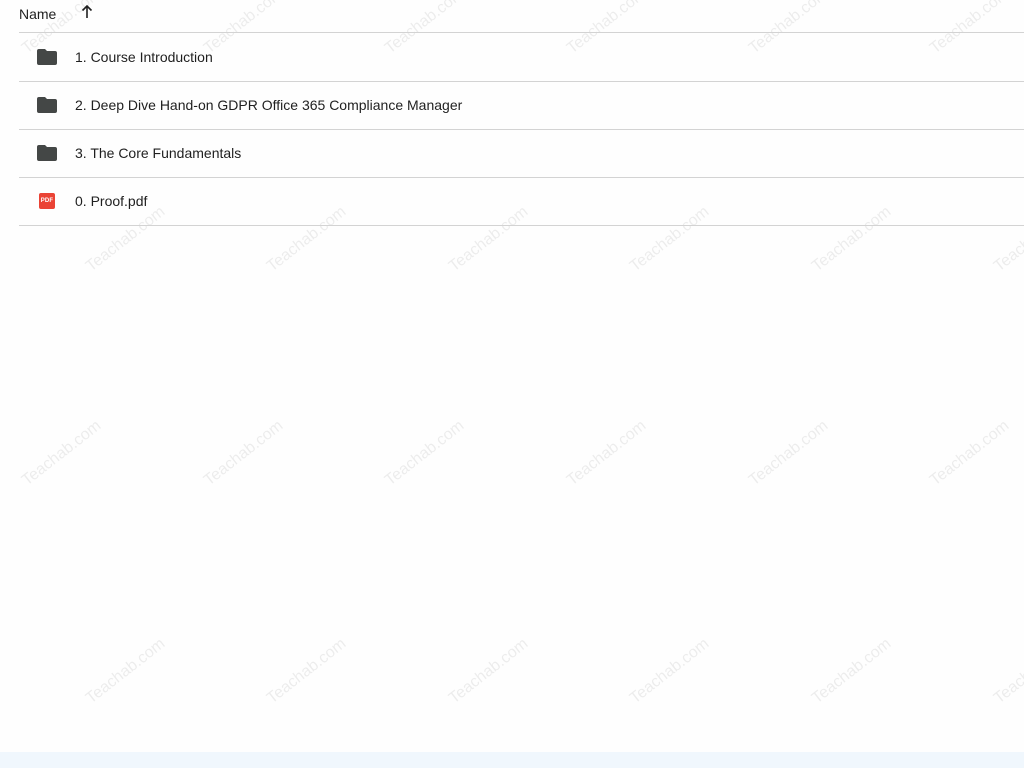 The width and height of the screenshot is (1024, 768). Describe the element at coordinates (512, 760) in the screenshot. I see `bottom-strip` at that location.